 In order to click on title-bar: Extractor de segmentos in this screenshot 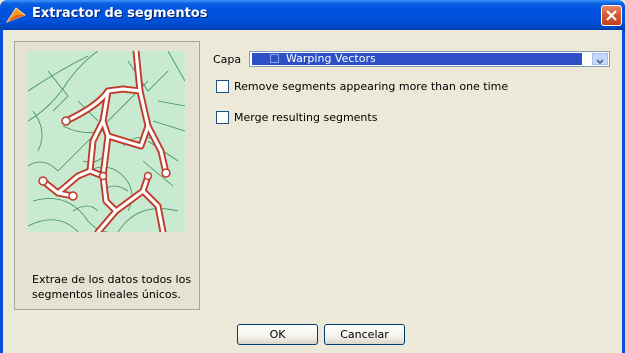, I will do `click(312, 15)`.